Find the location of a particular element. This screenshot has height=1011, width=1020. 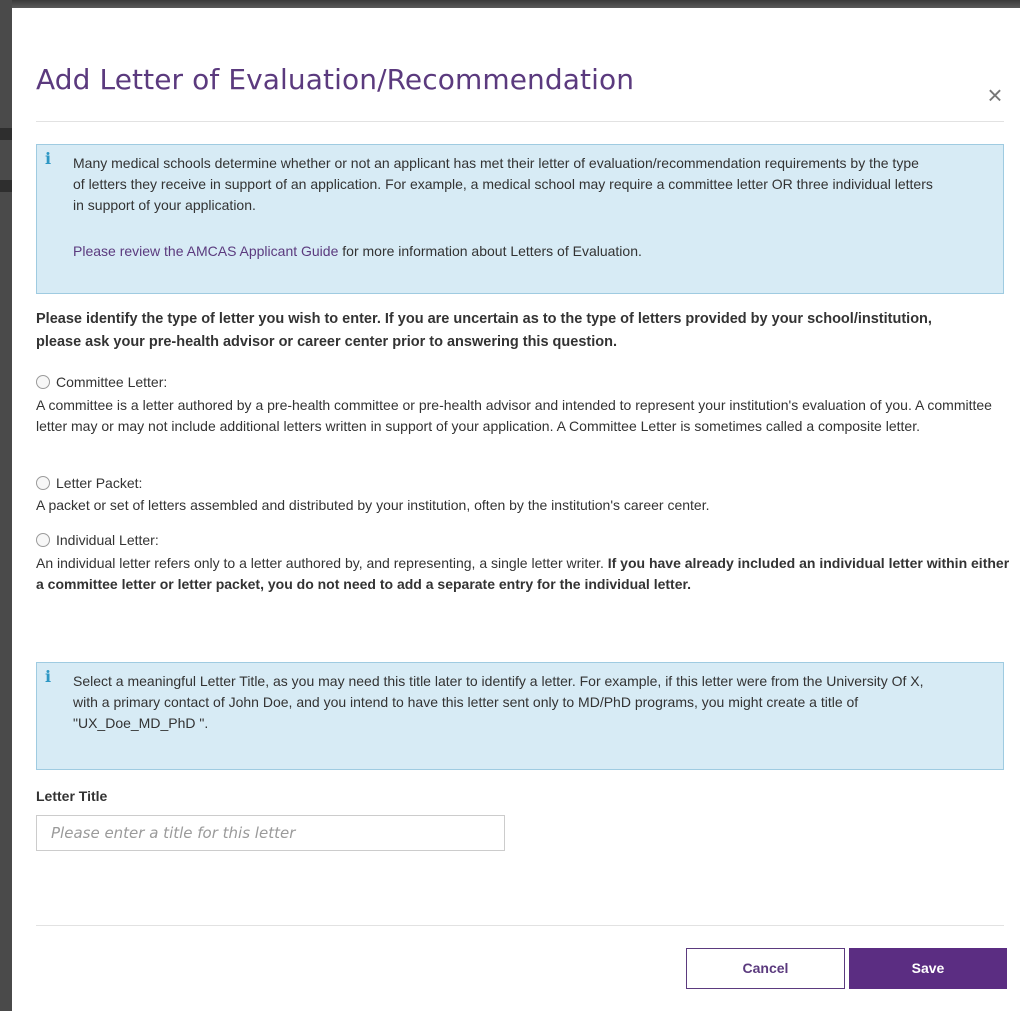

individual-letter-radio is located at coordinates (43, 540).